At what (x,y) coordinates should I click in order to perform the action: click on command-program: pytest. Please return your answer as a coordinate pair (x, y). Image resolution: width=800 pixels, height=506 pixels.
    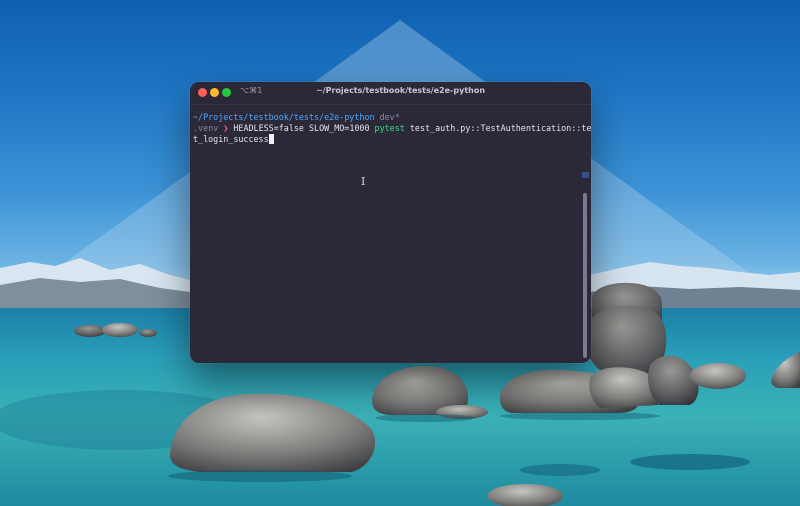
    Looking at the image, I should click on (389, 128).